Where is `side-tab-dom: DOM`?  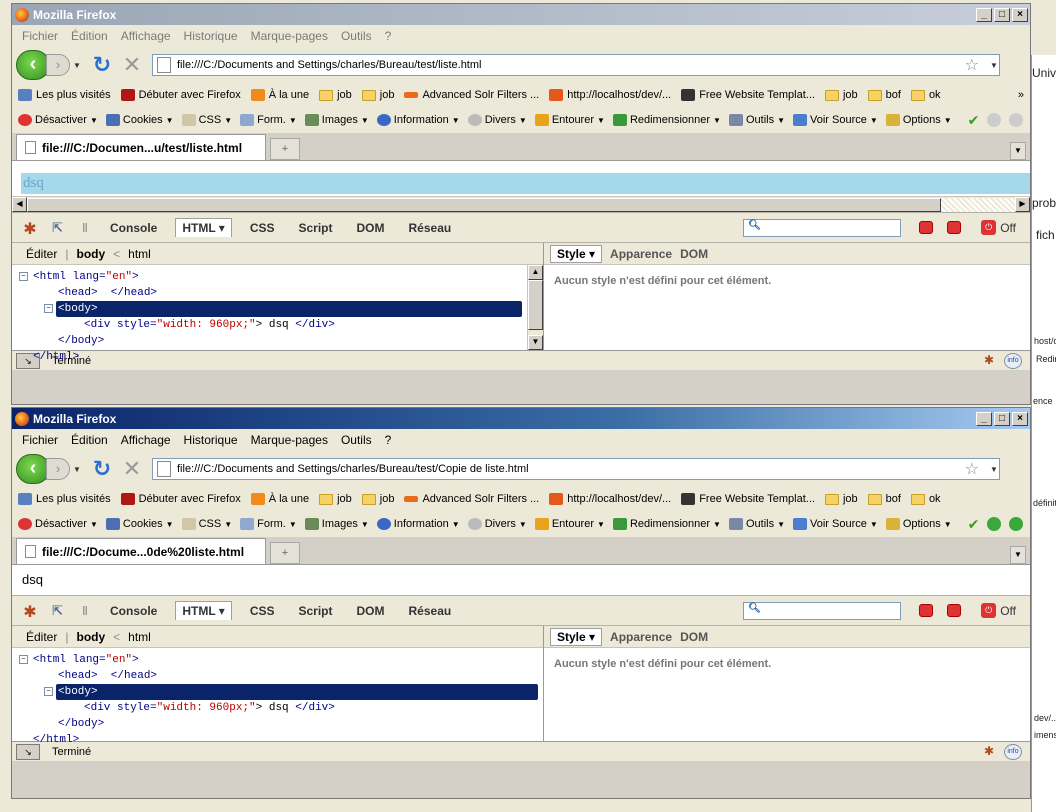 side-tab-dom: DOM is located at coordinates (694, 254).